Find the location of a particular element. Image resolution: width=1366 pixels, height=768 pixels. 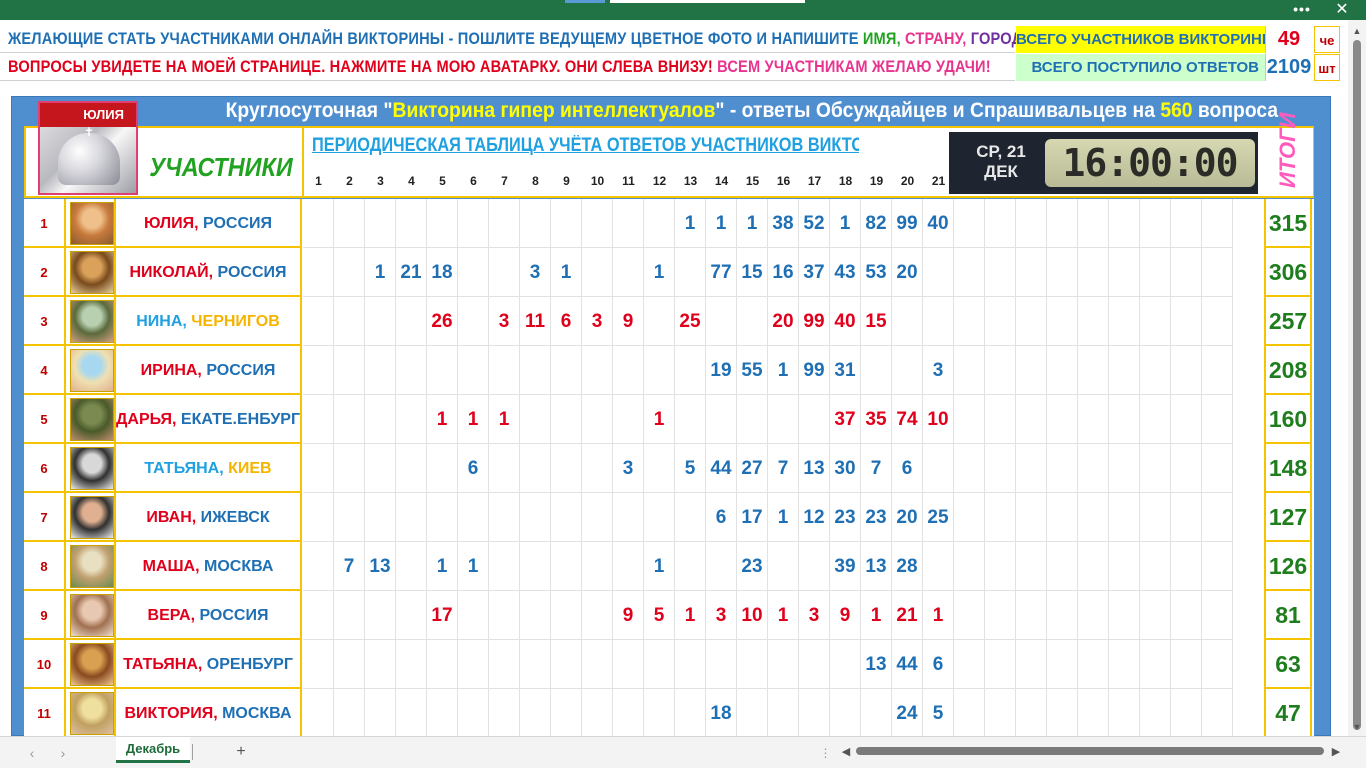

answer-cell: 13 is located at coordinates (814, 468).